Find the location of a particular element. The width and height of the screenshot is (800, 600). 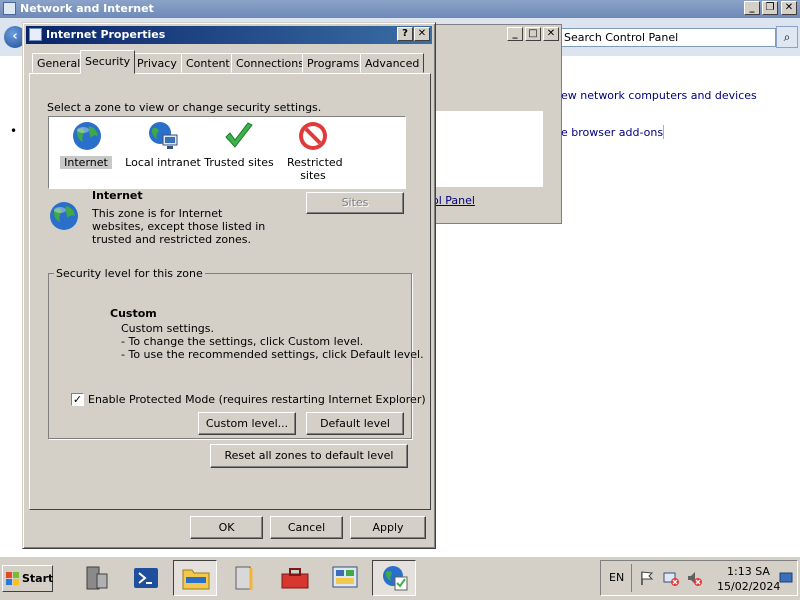

search-icon: ⌕ is located at coordinates (787, 37).